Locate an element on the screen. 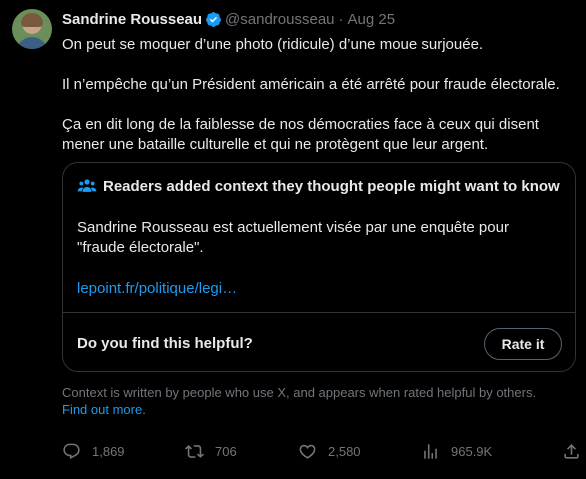 This screenshot has height=479, width=586. share-button is located at coordinates (571, 454).